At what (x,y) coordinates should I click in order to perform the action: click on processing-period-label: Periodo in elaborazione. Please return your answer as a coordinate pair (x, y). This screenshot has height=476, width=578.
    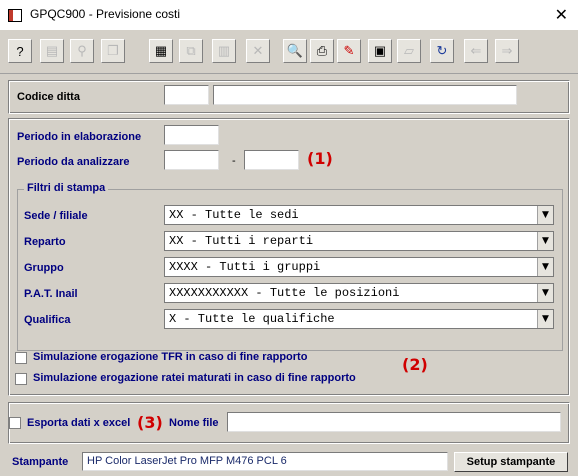
    Looking at the image, I should click on (79, 137).